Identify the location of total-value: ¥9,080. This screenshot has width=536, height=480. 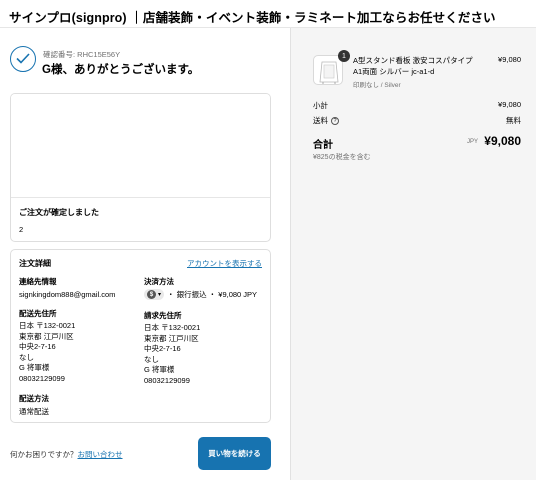
(502, 141).